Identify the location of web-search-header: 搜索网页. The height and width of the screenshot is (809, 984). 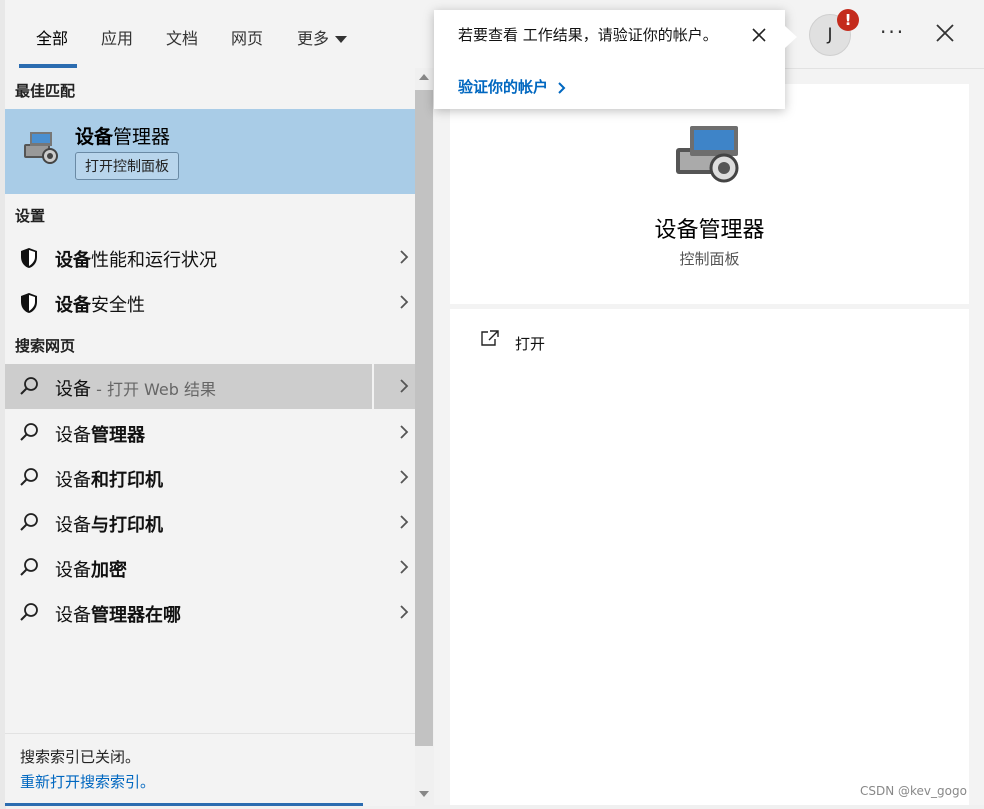
(45, 346).